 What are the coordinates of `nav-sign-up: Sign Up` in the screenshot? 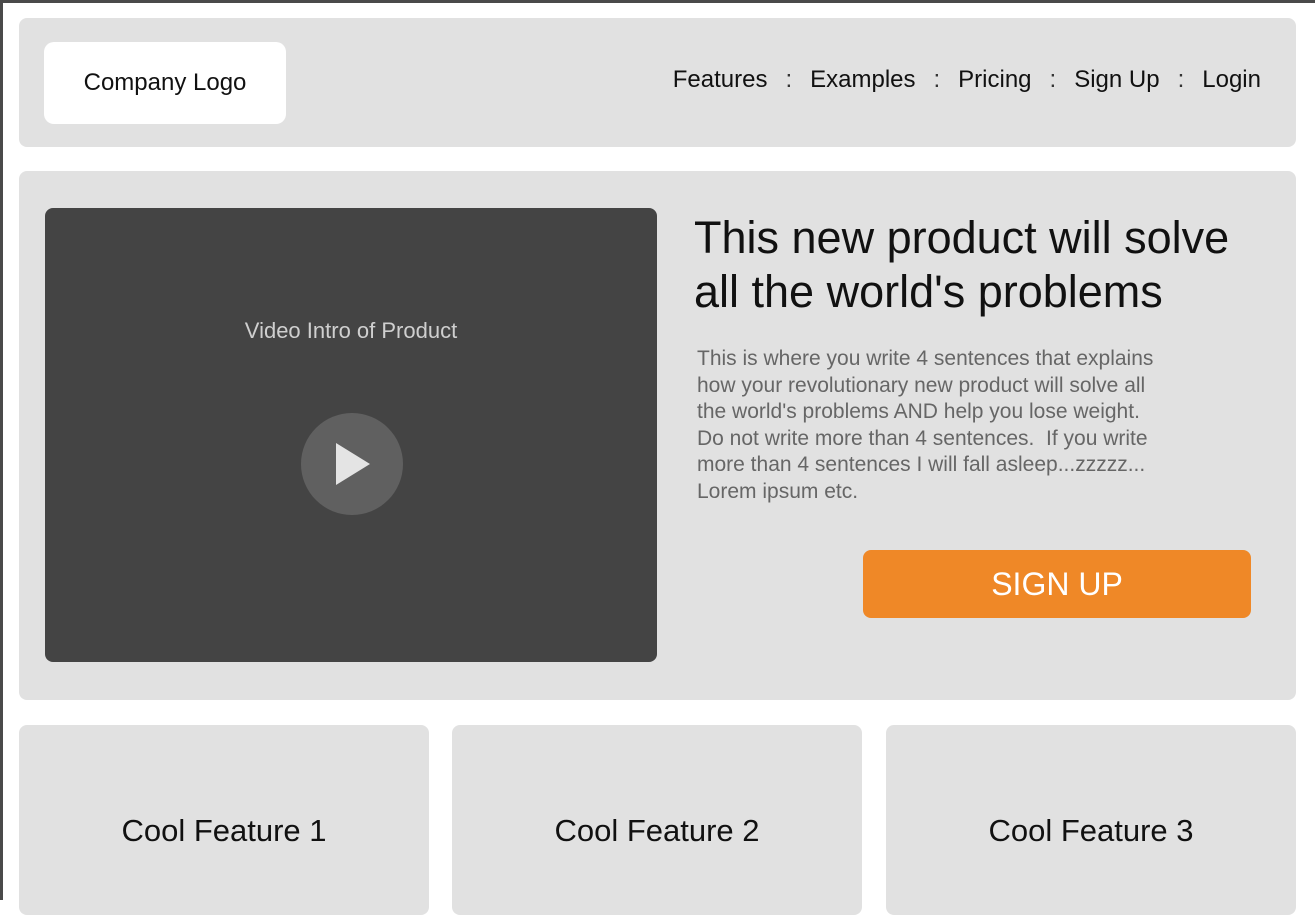 It's located at (1116, 80).